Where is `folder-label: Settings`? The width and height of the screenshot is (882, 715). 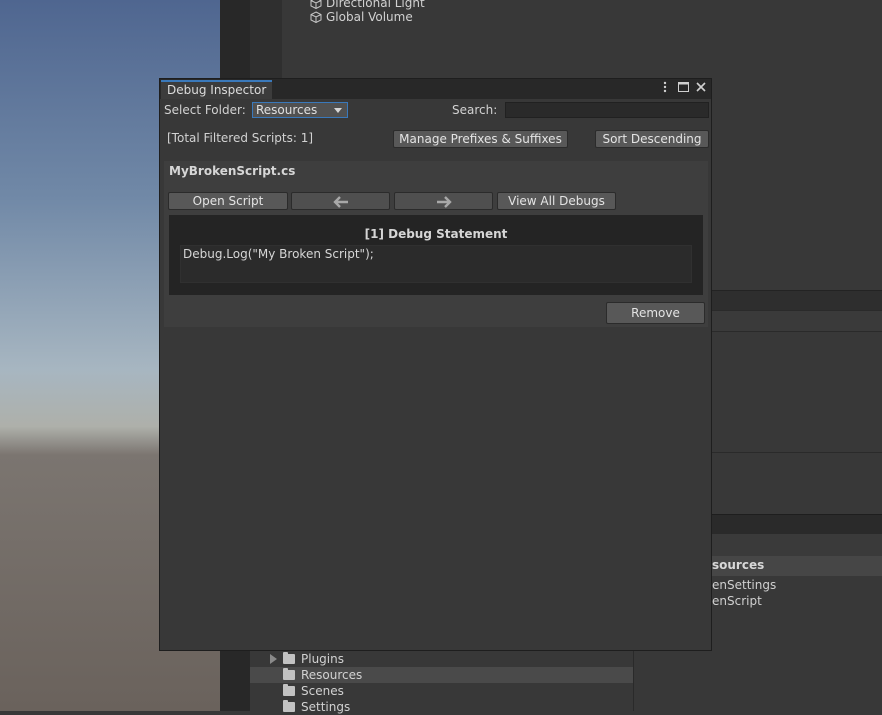
folder-label: Settings is located at coordinates (326, 707).